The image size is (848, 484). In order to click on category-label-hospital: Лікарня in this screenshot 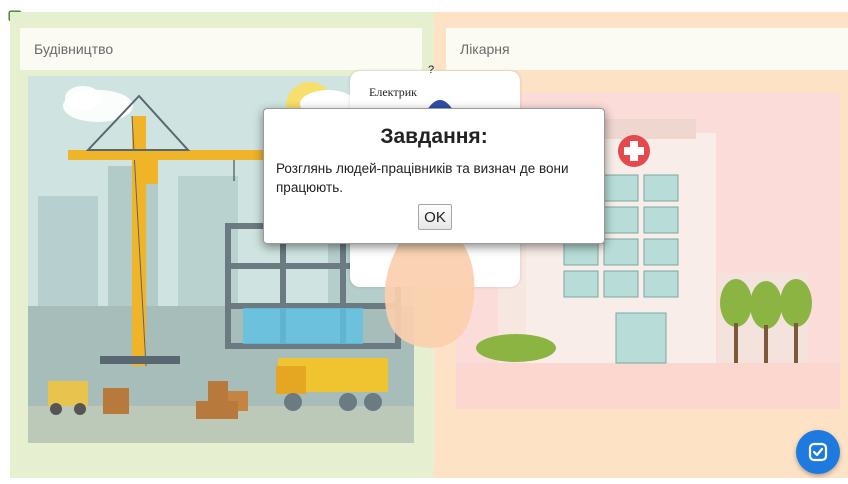, I will do `click(647, 49)`.